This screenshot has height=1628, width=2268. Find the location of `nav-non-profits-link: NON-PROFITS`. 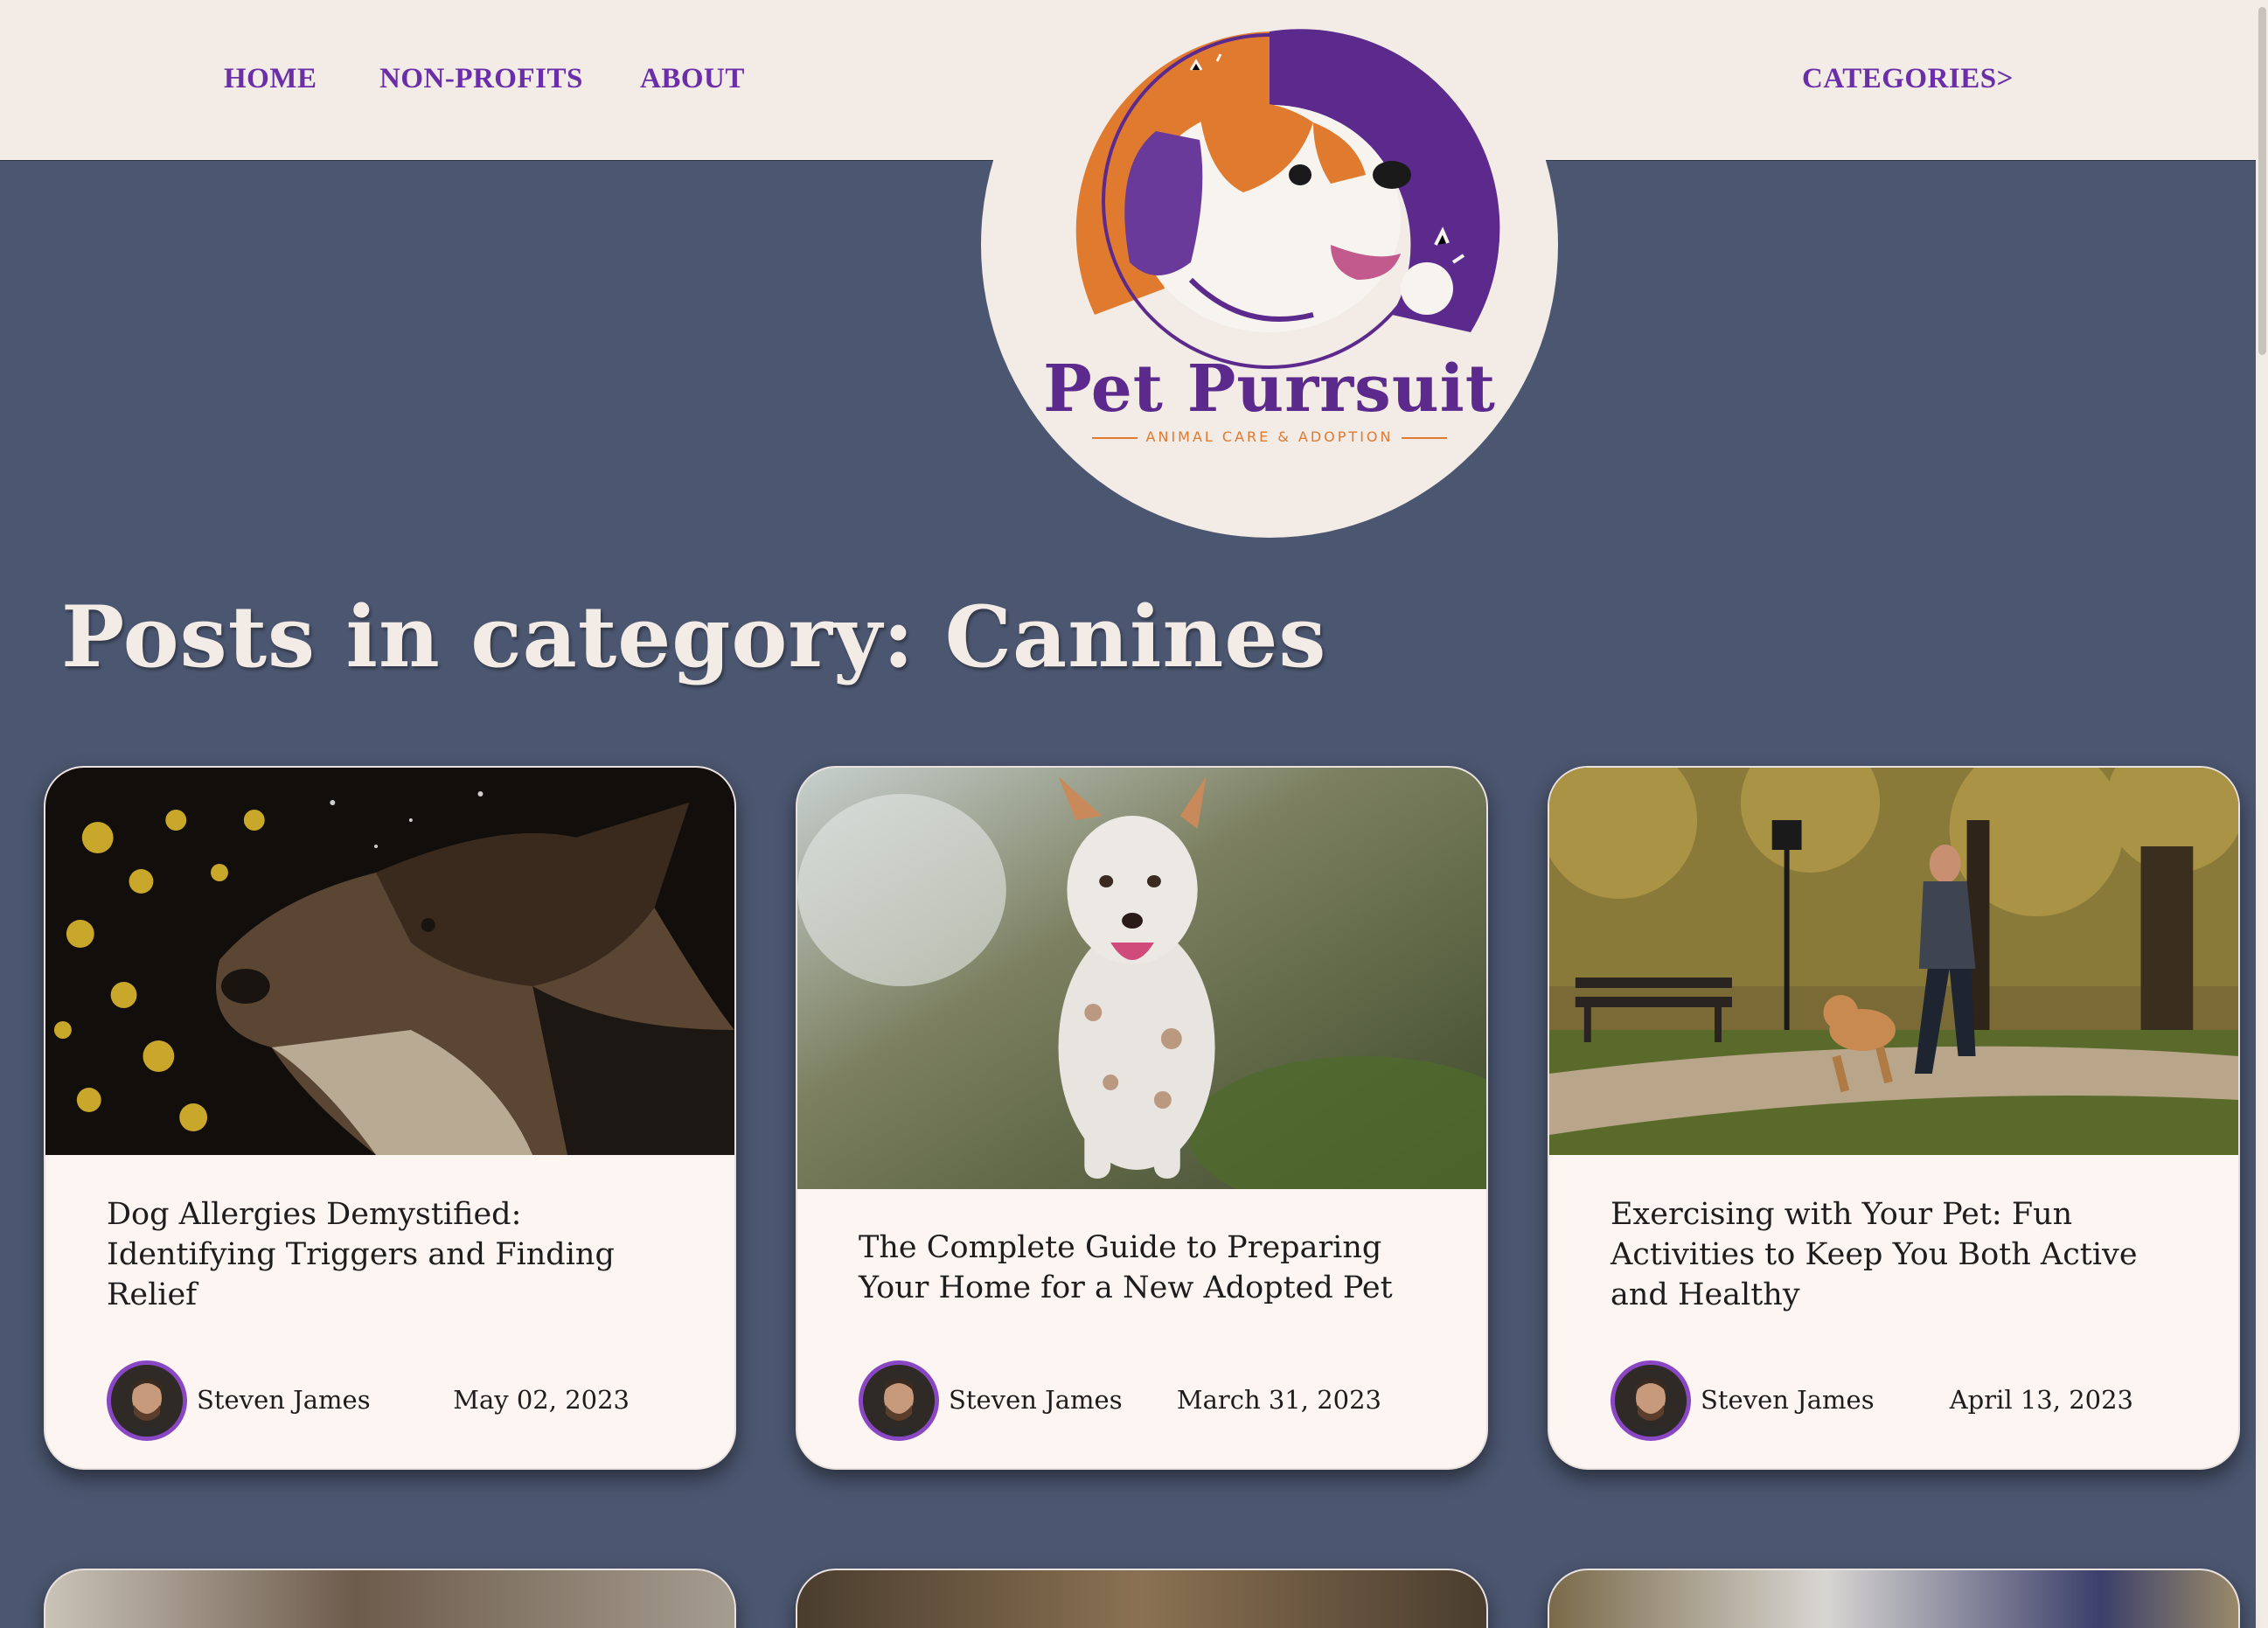

nav-non-profits-link: NON-PROFITS is located at coordinates (481, 79).